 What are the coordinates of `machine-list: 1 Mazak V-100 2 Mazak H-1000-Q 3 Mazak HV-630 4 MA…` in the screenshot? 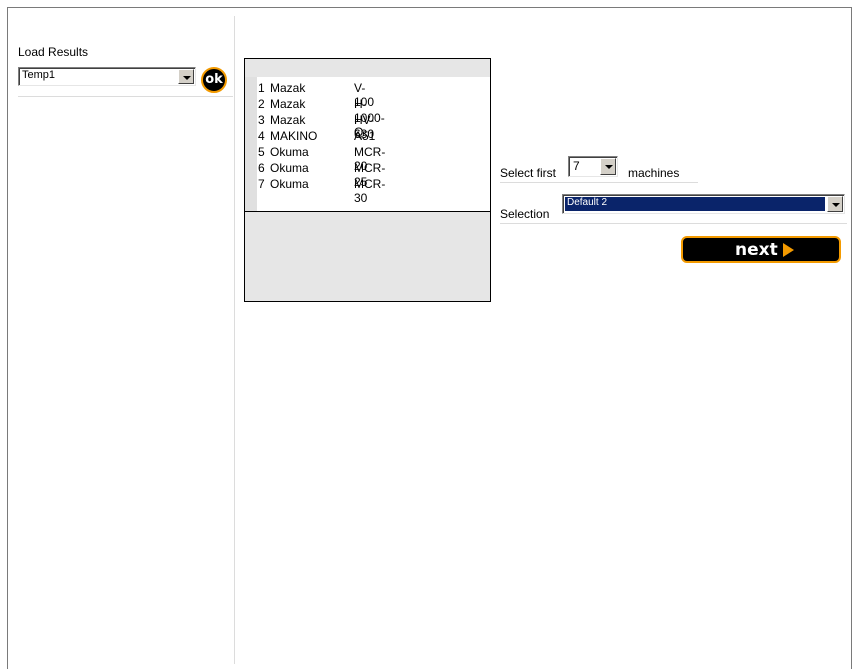 It's located at (367, 180).